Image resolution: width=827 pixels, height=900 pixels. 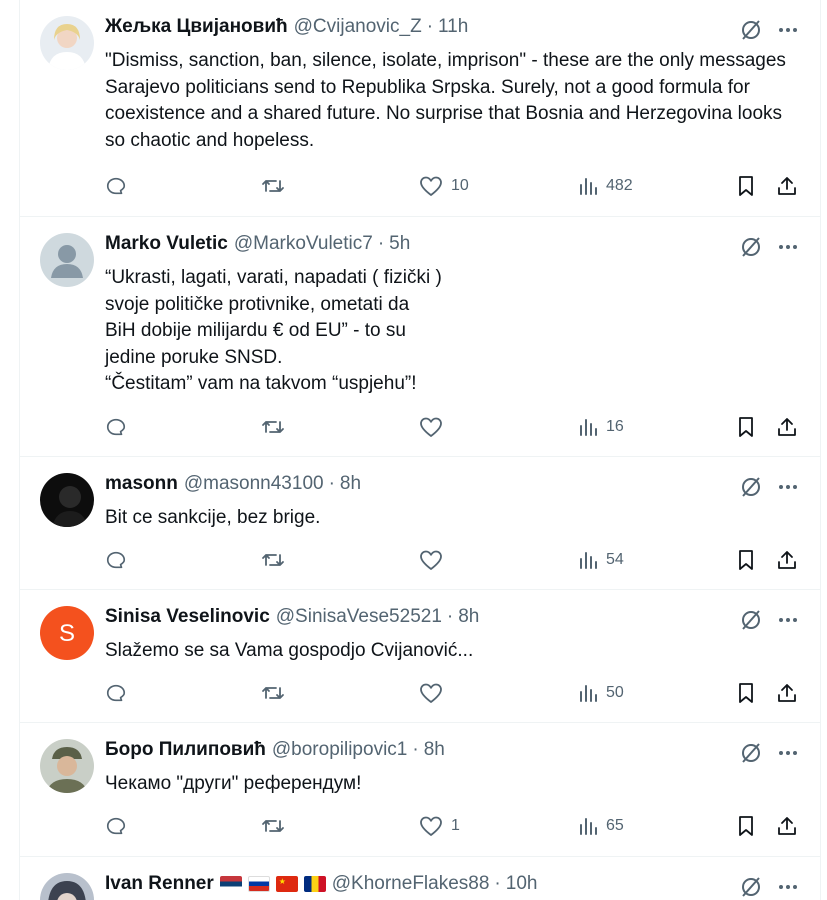 I want to click on tweet: Ivan Renner ★ @KhorneFlakes88 · 10h, so click(x=420, y=878).